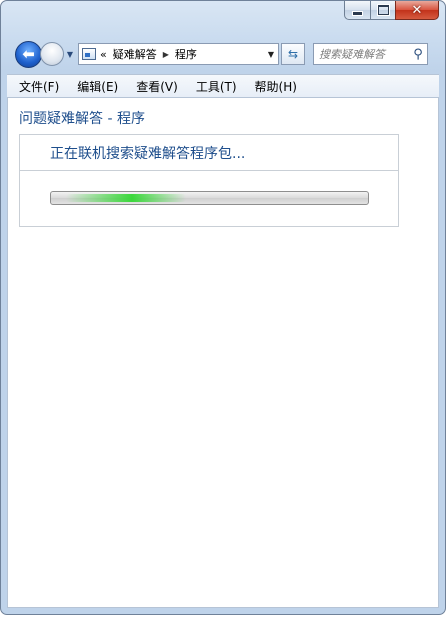  Describe the element at coordinates (275, 86) in the screenshot. I see `menu-help: 帮助(H)` at that location.